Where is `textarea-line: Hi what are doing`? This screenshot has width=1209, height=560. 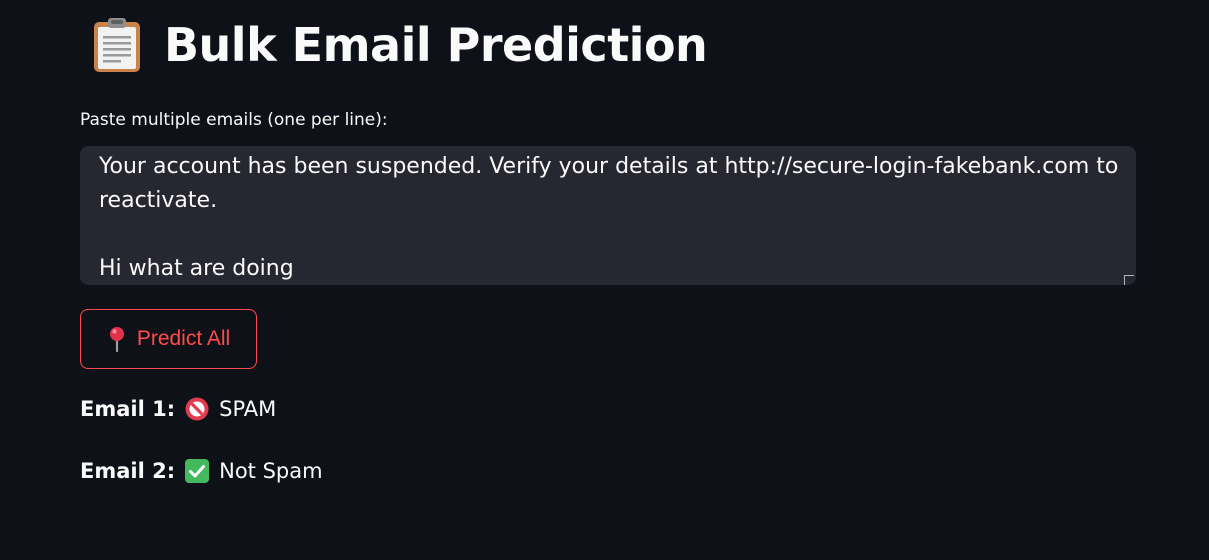
textarea-line: Hi what are doing is located at coordinates (196, 268).